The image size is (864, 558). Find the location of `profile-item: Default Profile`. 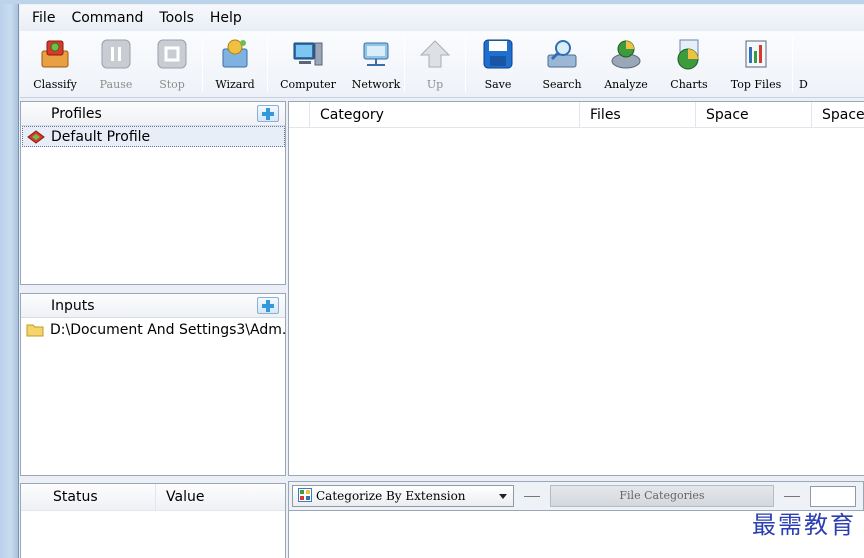

profile-item: Default Profile is located at coordinates (153, 136).